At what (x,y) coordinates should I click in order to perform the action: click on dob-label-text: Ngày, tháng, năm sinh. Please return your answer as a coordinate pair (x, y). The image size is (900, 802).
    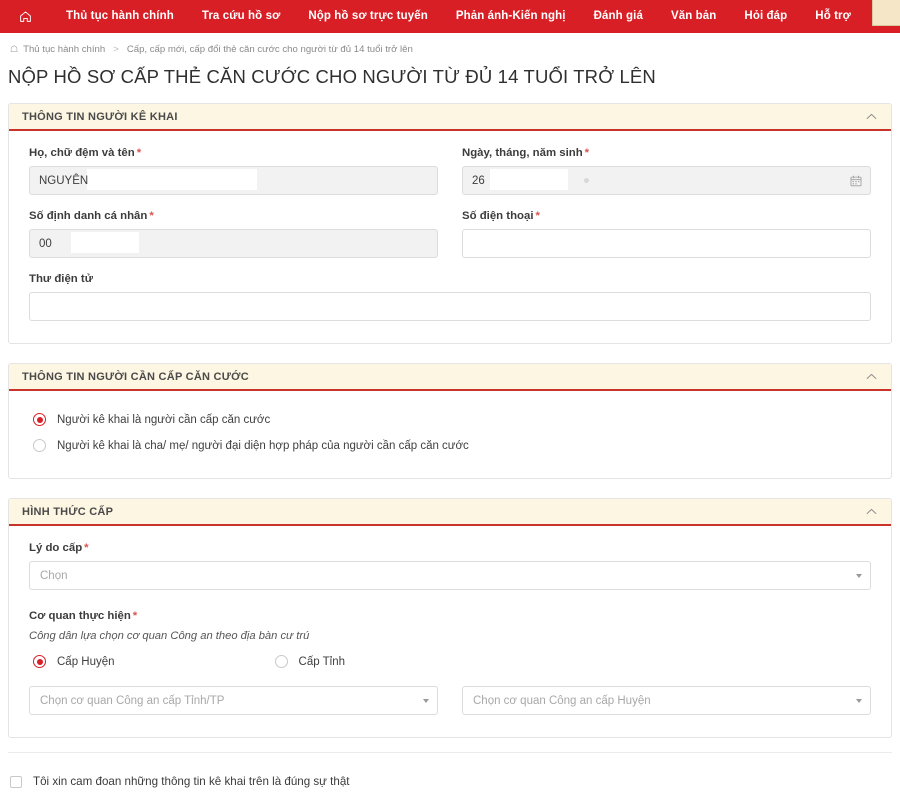
    Looking at the image, I should click on (522, 153).